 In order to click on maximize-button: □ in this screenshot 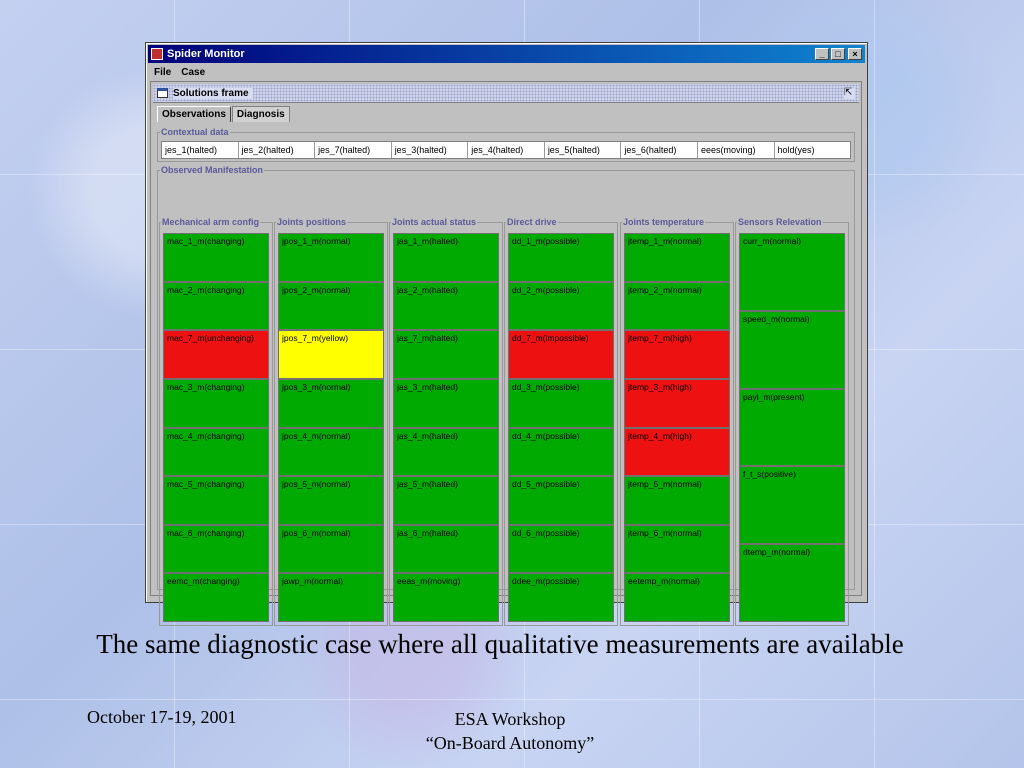, I will do `click(838, 54)`.